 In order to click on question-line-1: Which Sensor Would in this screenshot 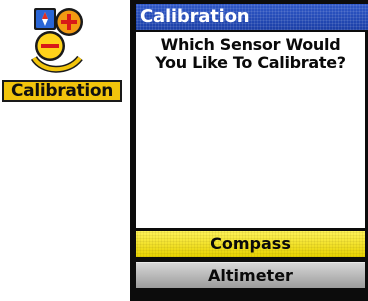, I will do `click(250, 44)`.